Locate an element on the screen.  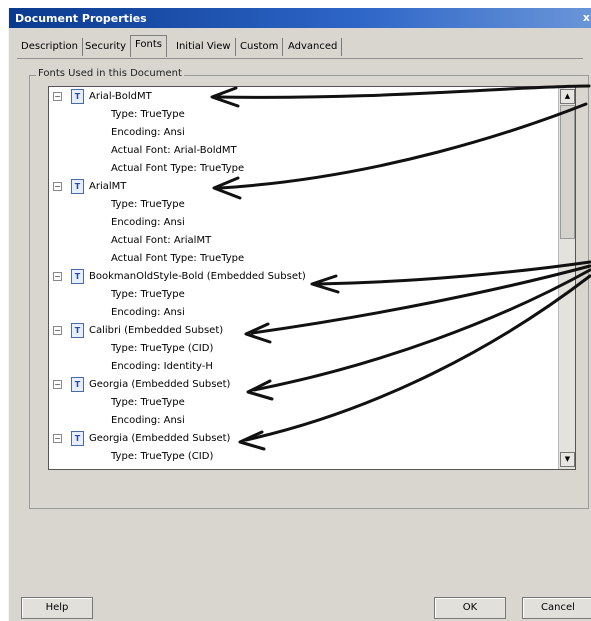
arrow-head is located at coordinates (252, 440).